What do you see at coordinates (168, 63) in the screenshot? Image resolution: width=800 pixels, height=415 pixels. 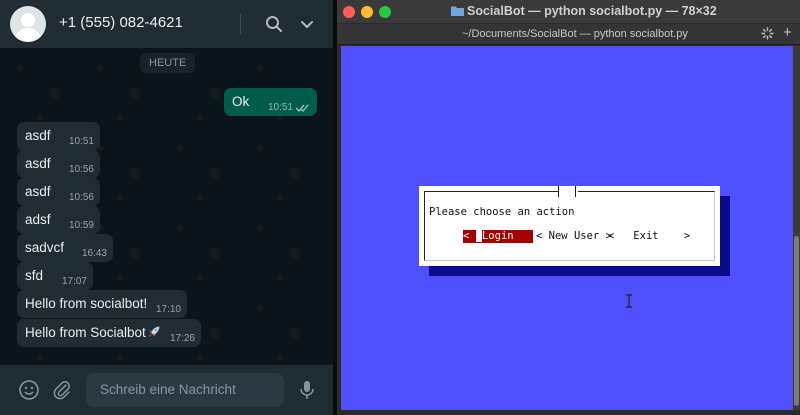 I see `date-chip: HEUTE` at bounding box center [168, 63].